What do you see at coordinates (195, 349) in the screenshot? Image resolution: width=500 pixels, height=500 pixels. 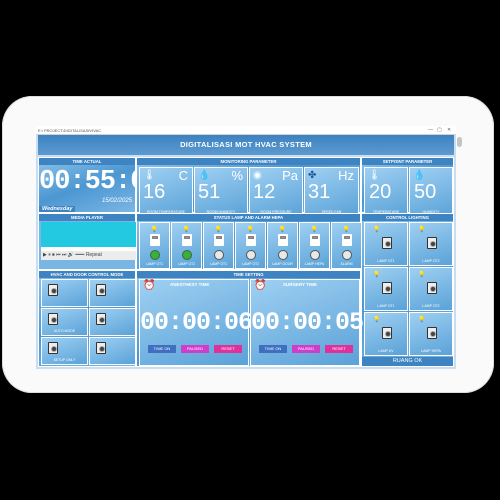 I see `anesthesy-paused-button: PAUSED` at bounding box center [195, 349].